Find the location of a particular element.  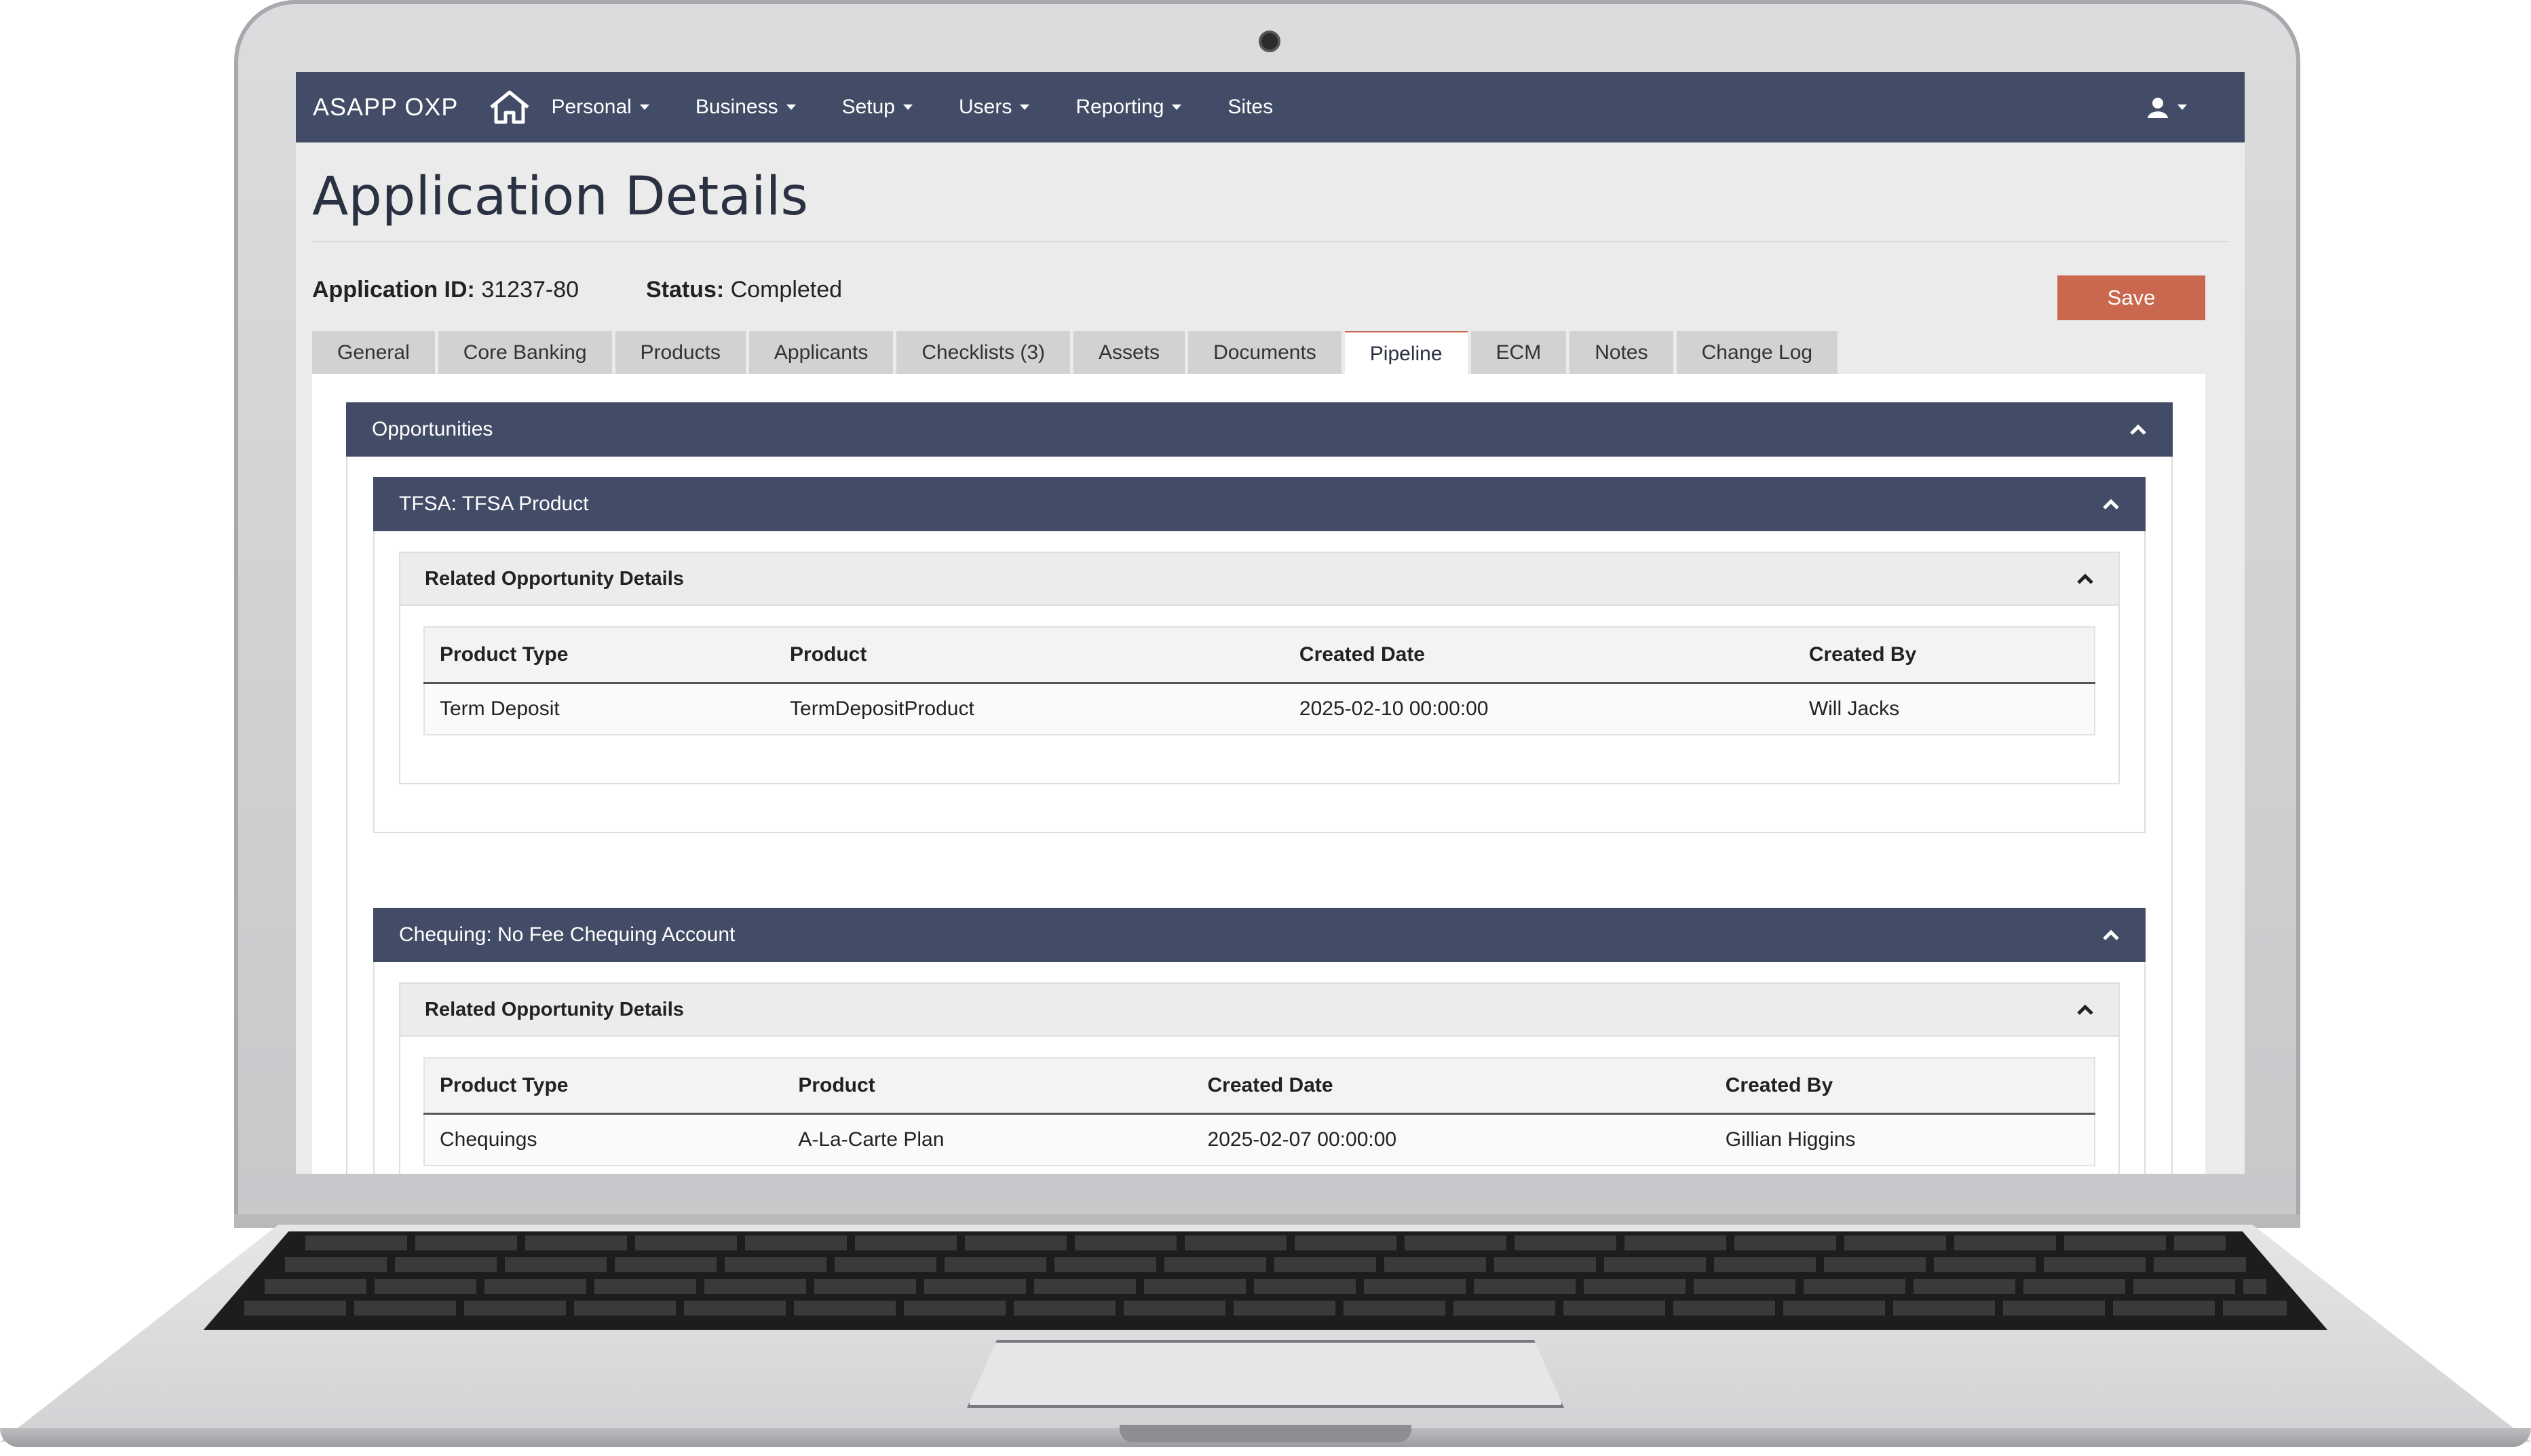

brand-logo: ASAPP OXP is located at coordinates (385, 107).